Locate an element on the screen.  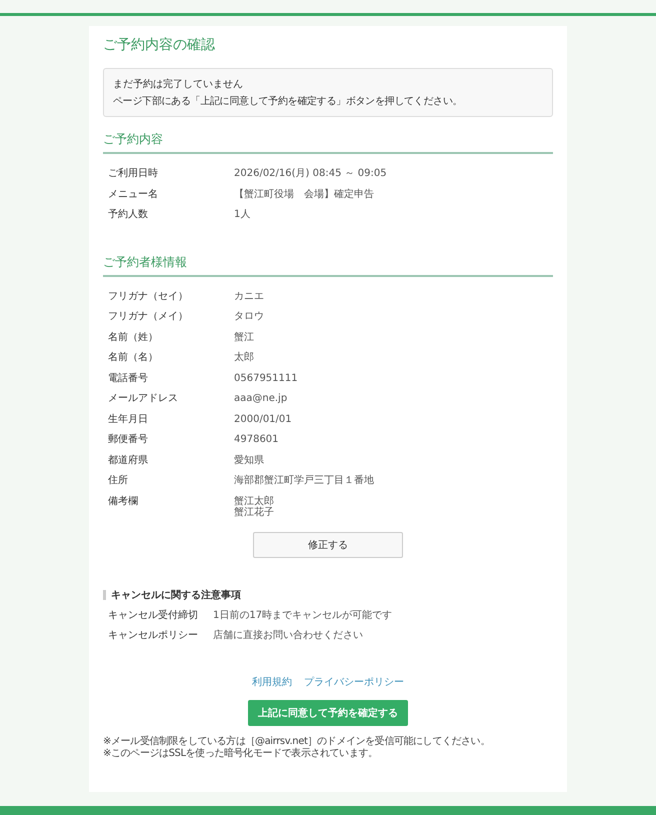
page-title: ご予約内容の確認 is located at coordinates (159, 45).